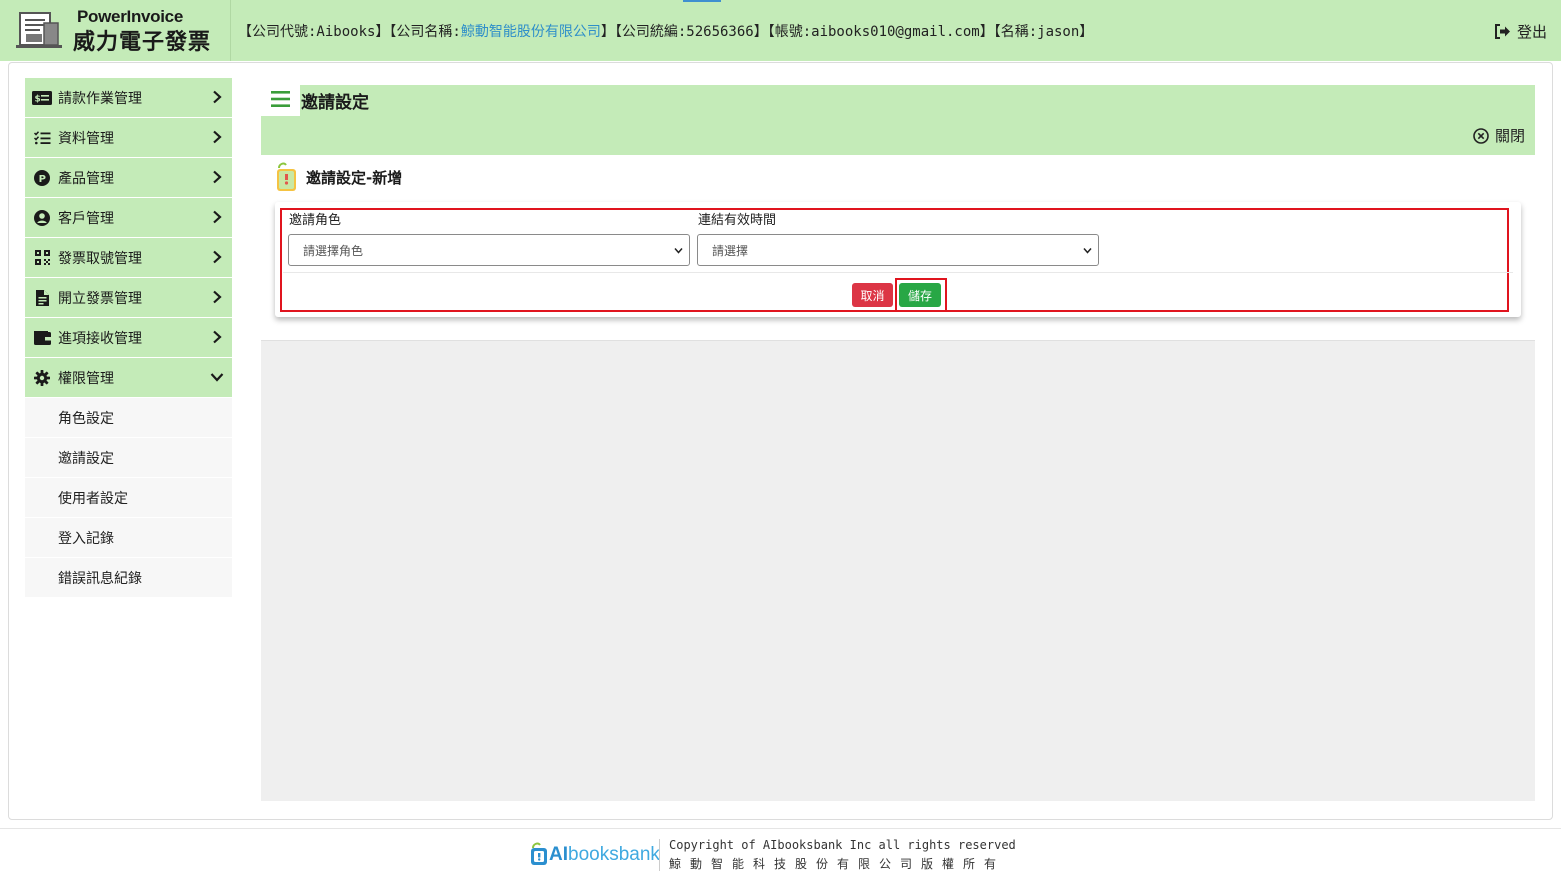 The height and width of the screenshot is (878, 1561). Describe the element at coordinates (42, 378) in the screenshot. I see `gear-icon` at that location.